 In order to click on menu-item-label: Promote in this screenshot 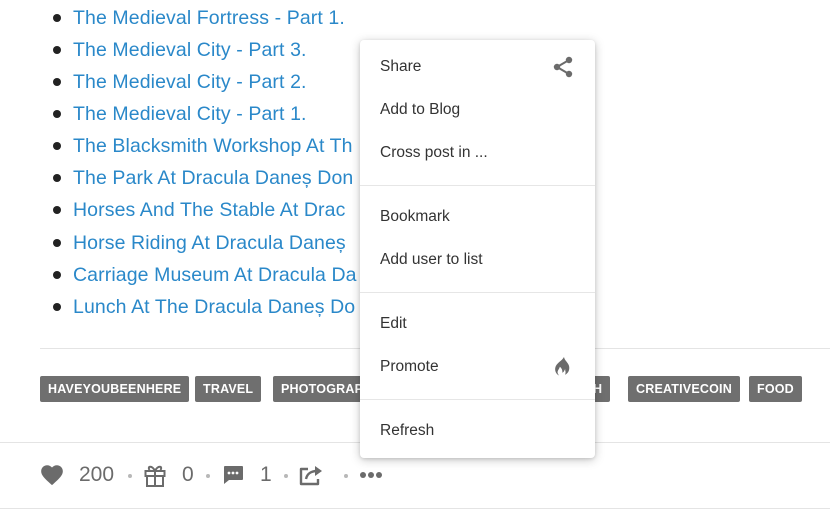, I will do `click(409, 366)`.